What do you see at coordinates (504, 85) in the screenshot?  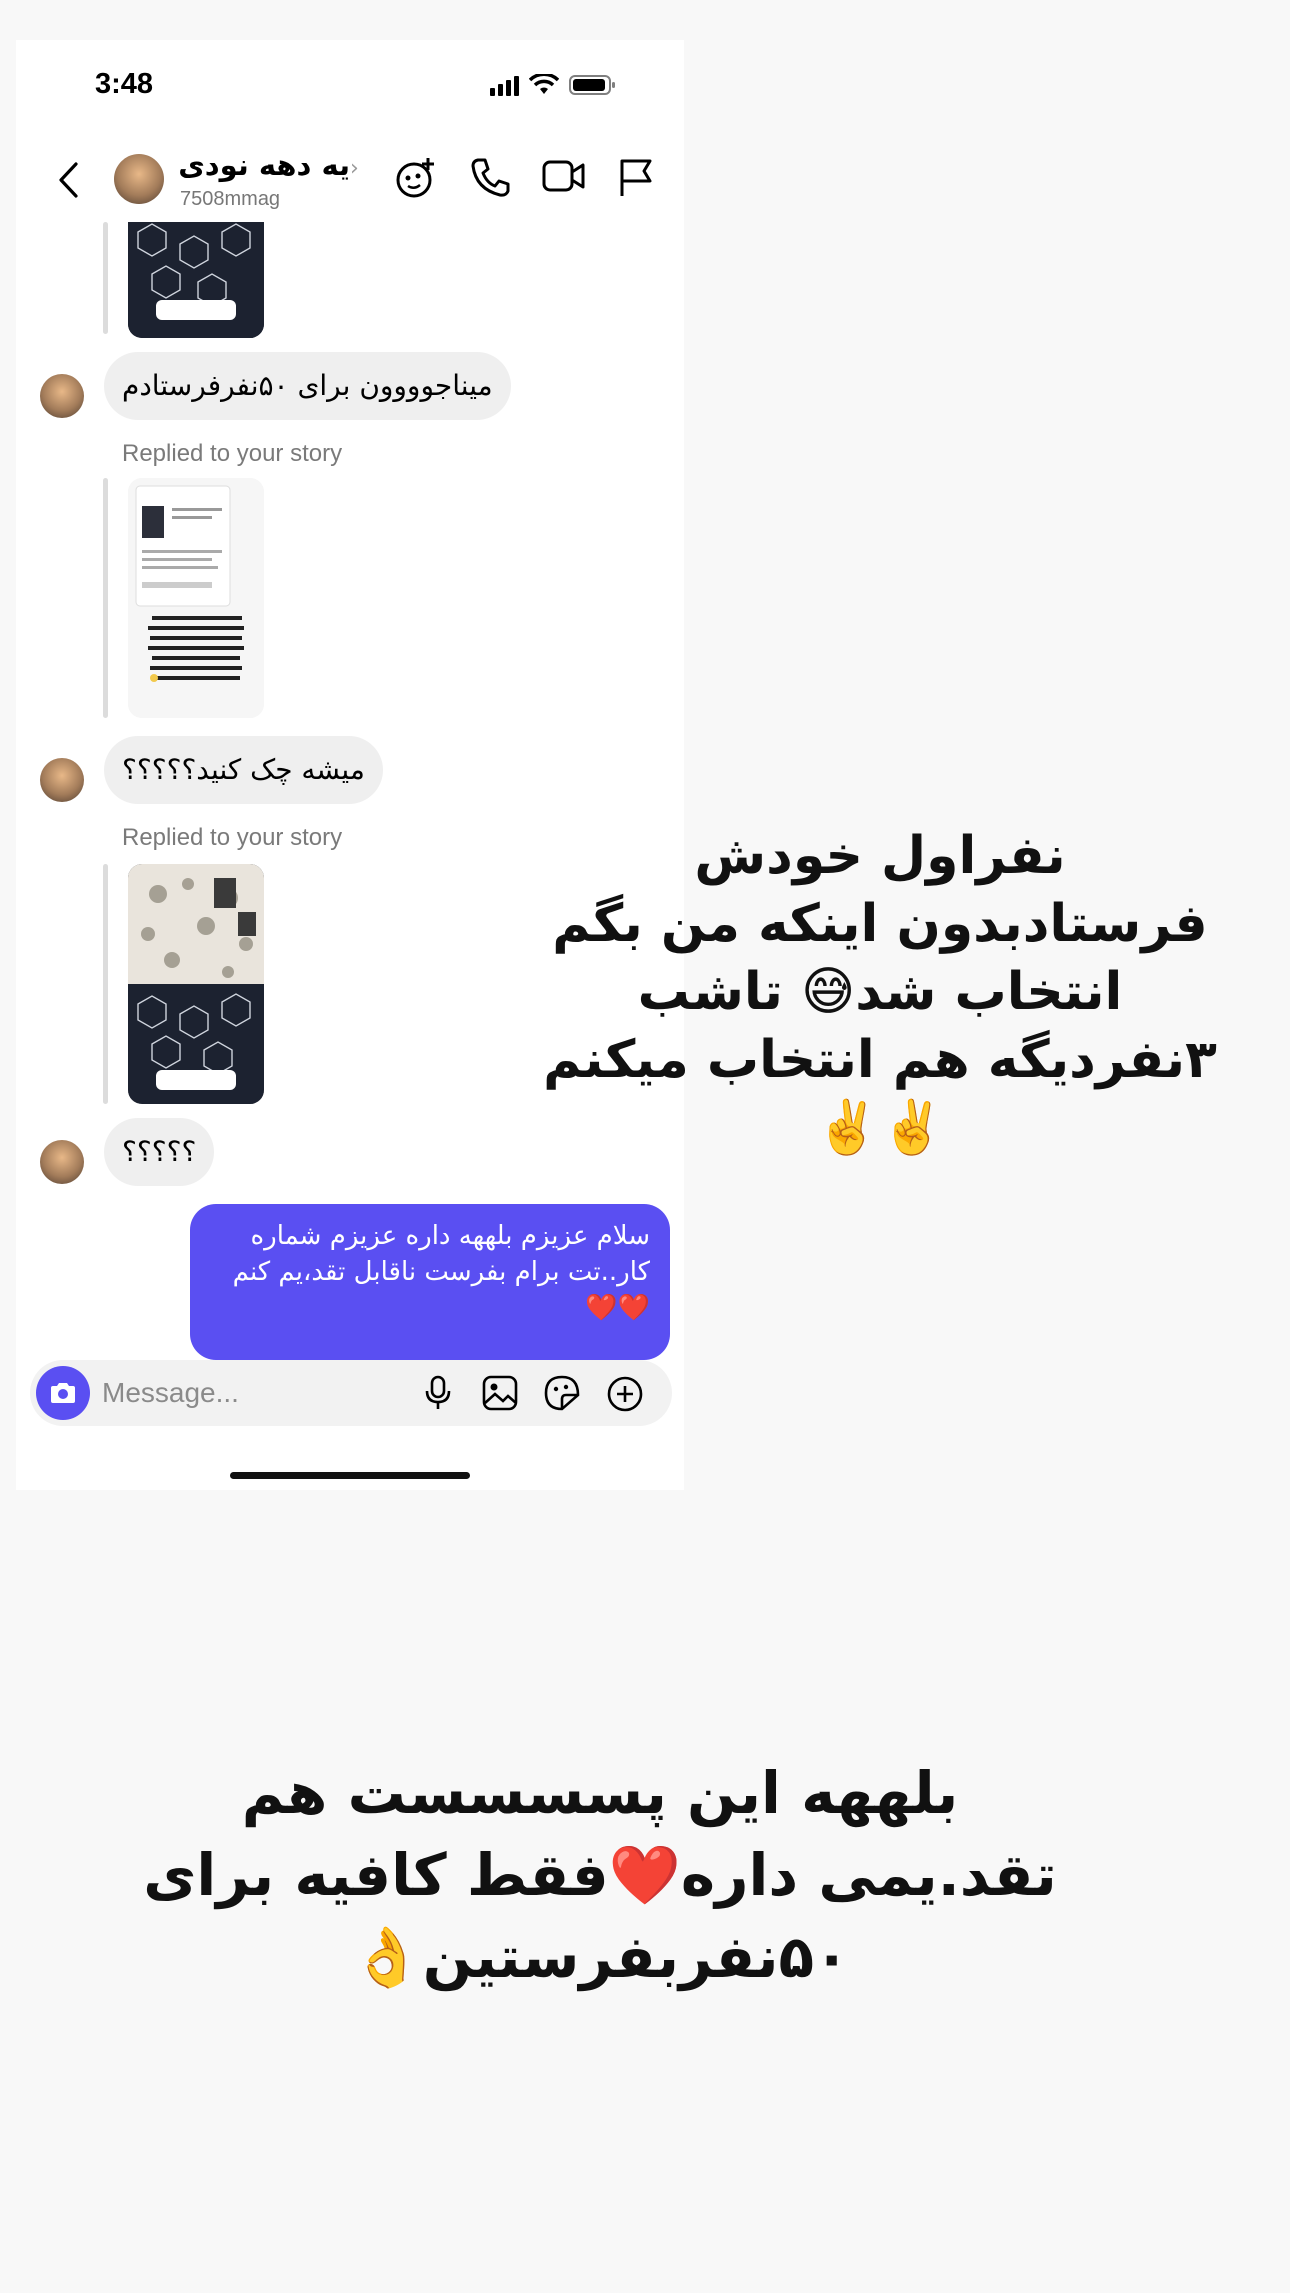 I see `signal-icon` at bounding box center [504, 85].